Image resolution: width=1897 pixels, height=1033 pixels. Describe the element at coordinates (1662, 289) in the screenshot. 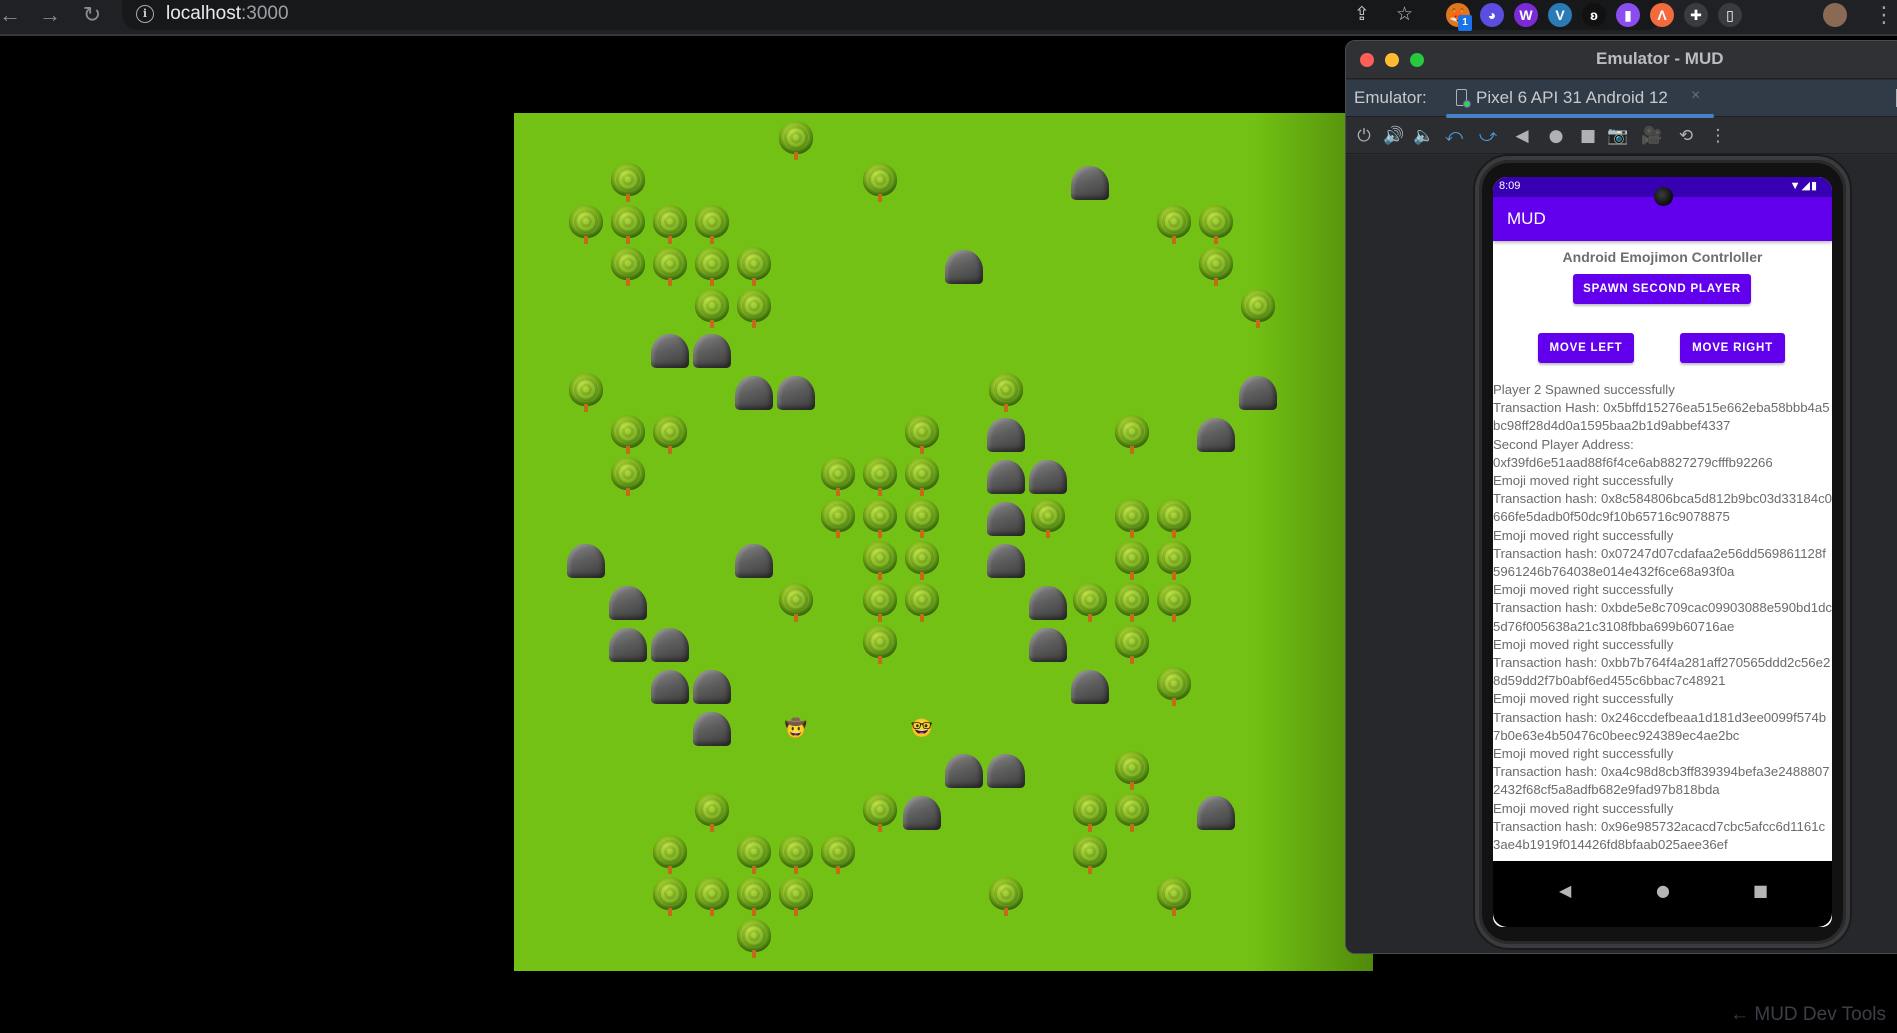

I see `spawn-second-player-button: SPAWN SECOND PLAYER` at that location.